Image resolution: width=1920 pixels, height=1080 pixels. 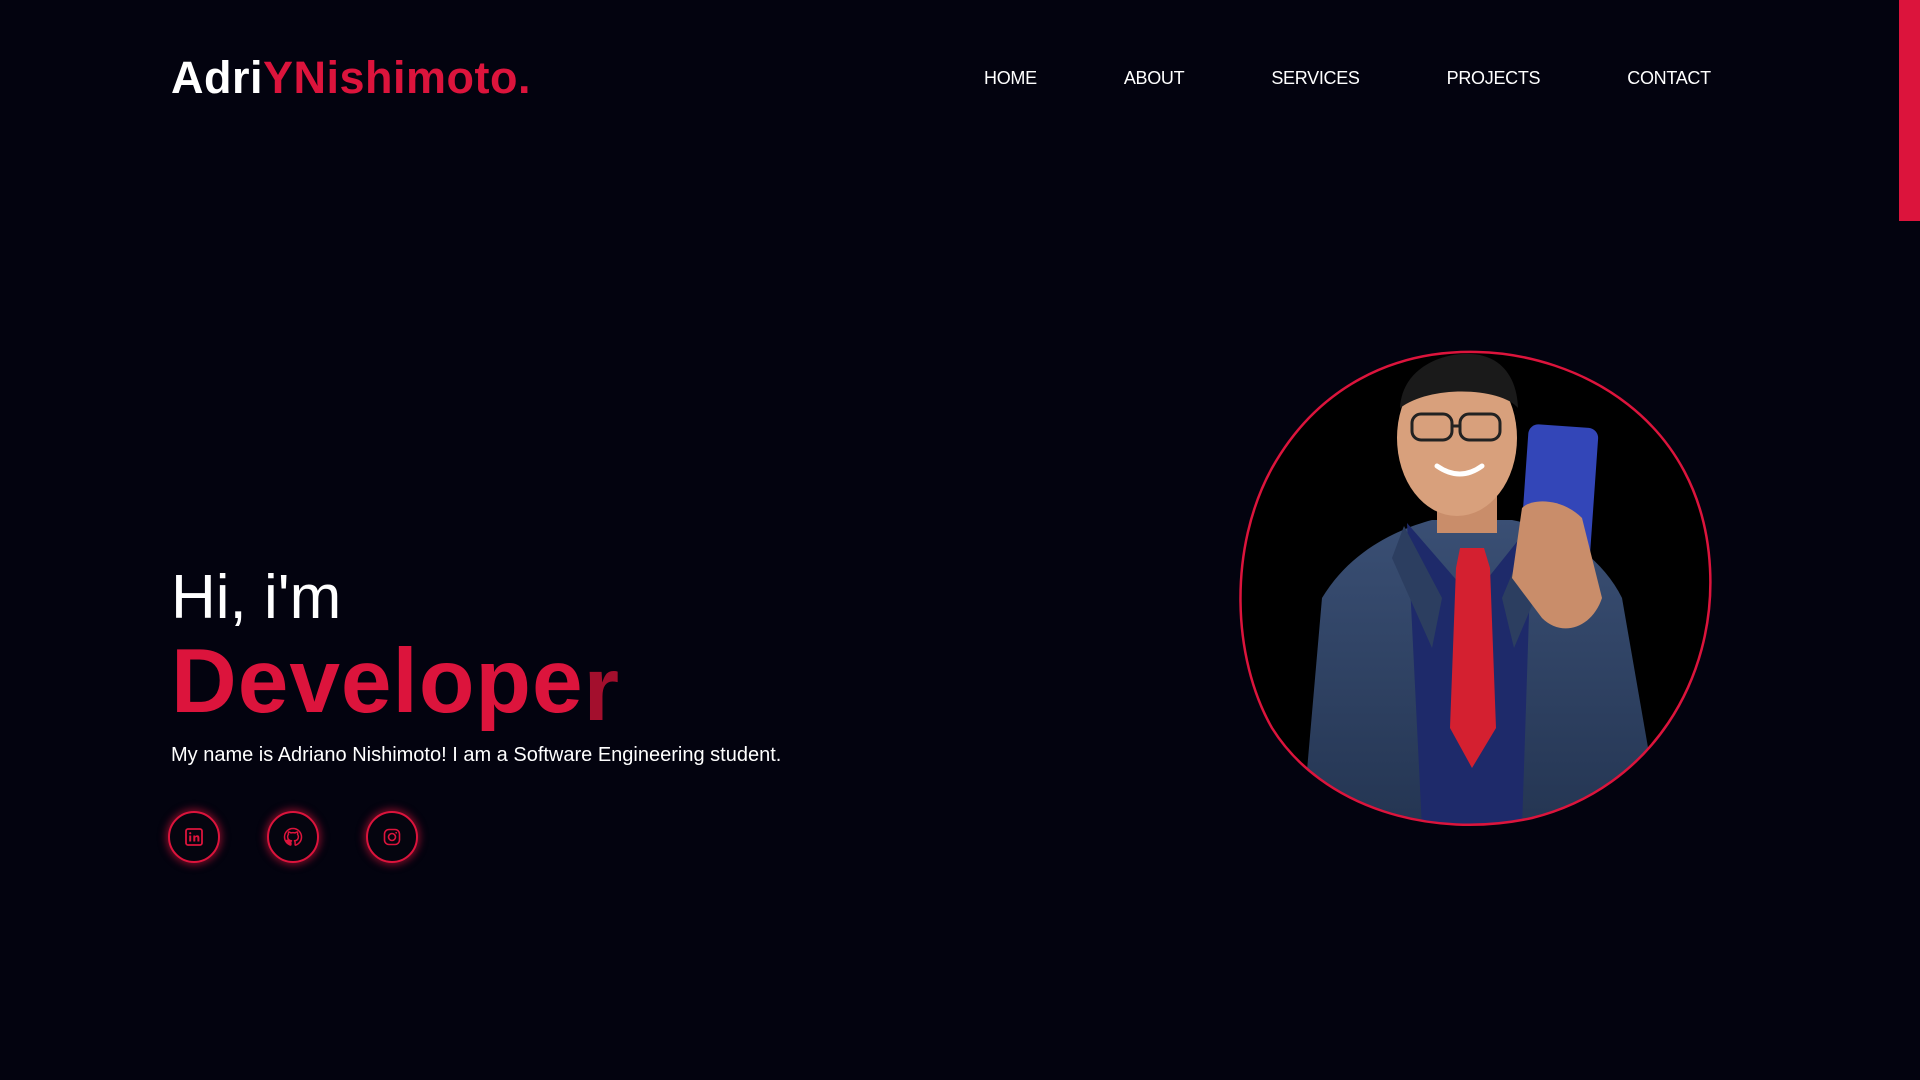 I want to click on instagram-icon, so click(x=392, y=837).